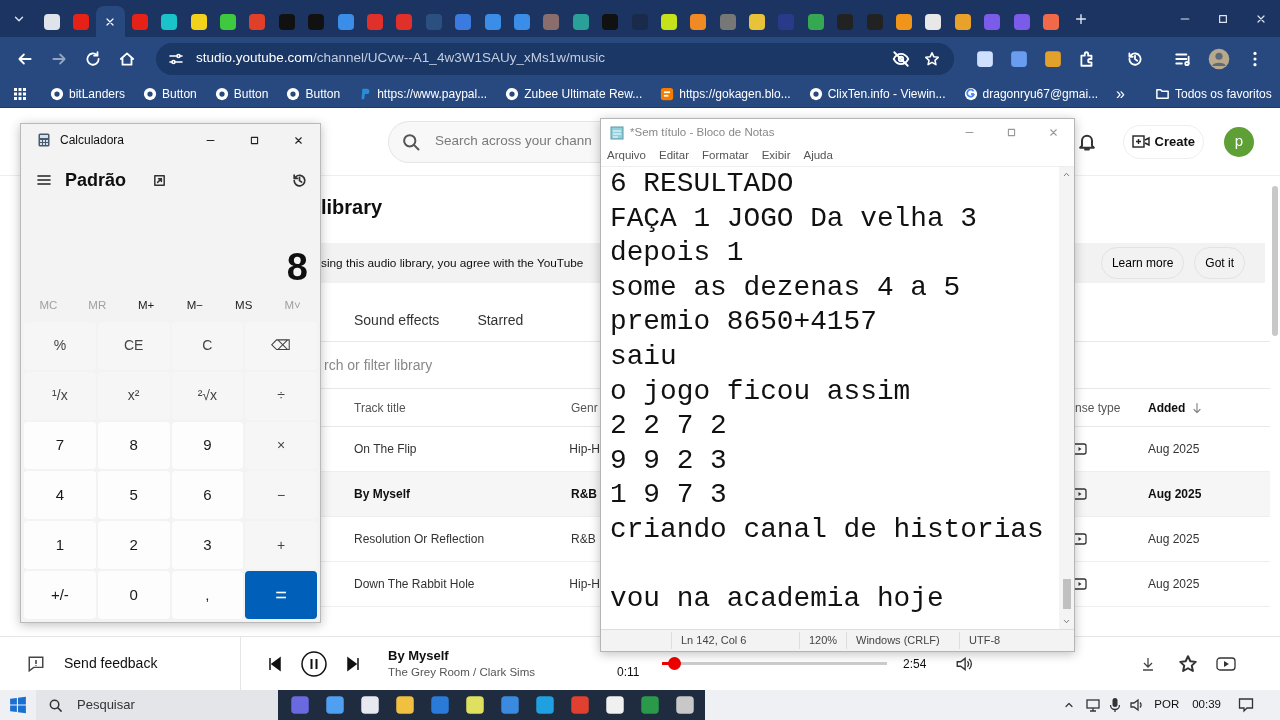 The image size is (1280, 720). Describe the element at coordinates (133, 545) in the screenshot. I see `calculator-key: 2` at that location.